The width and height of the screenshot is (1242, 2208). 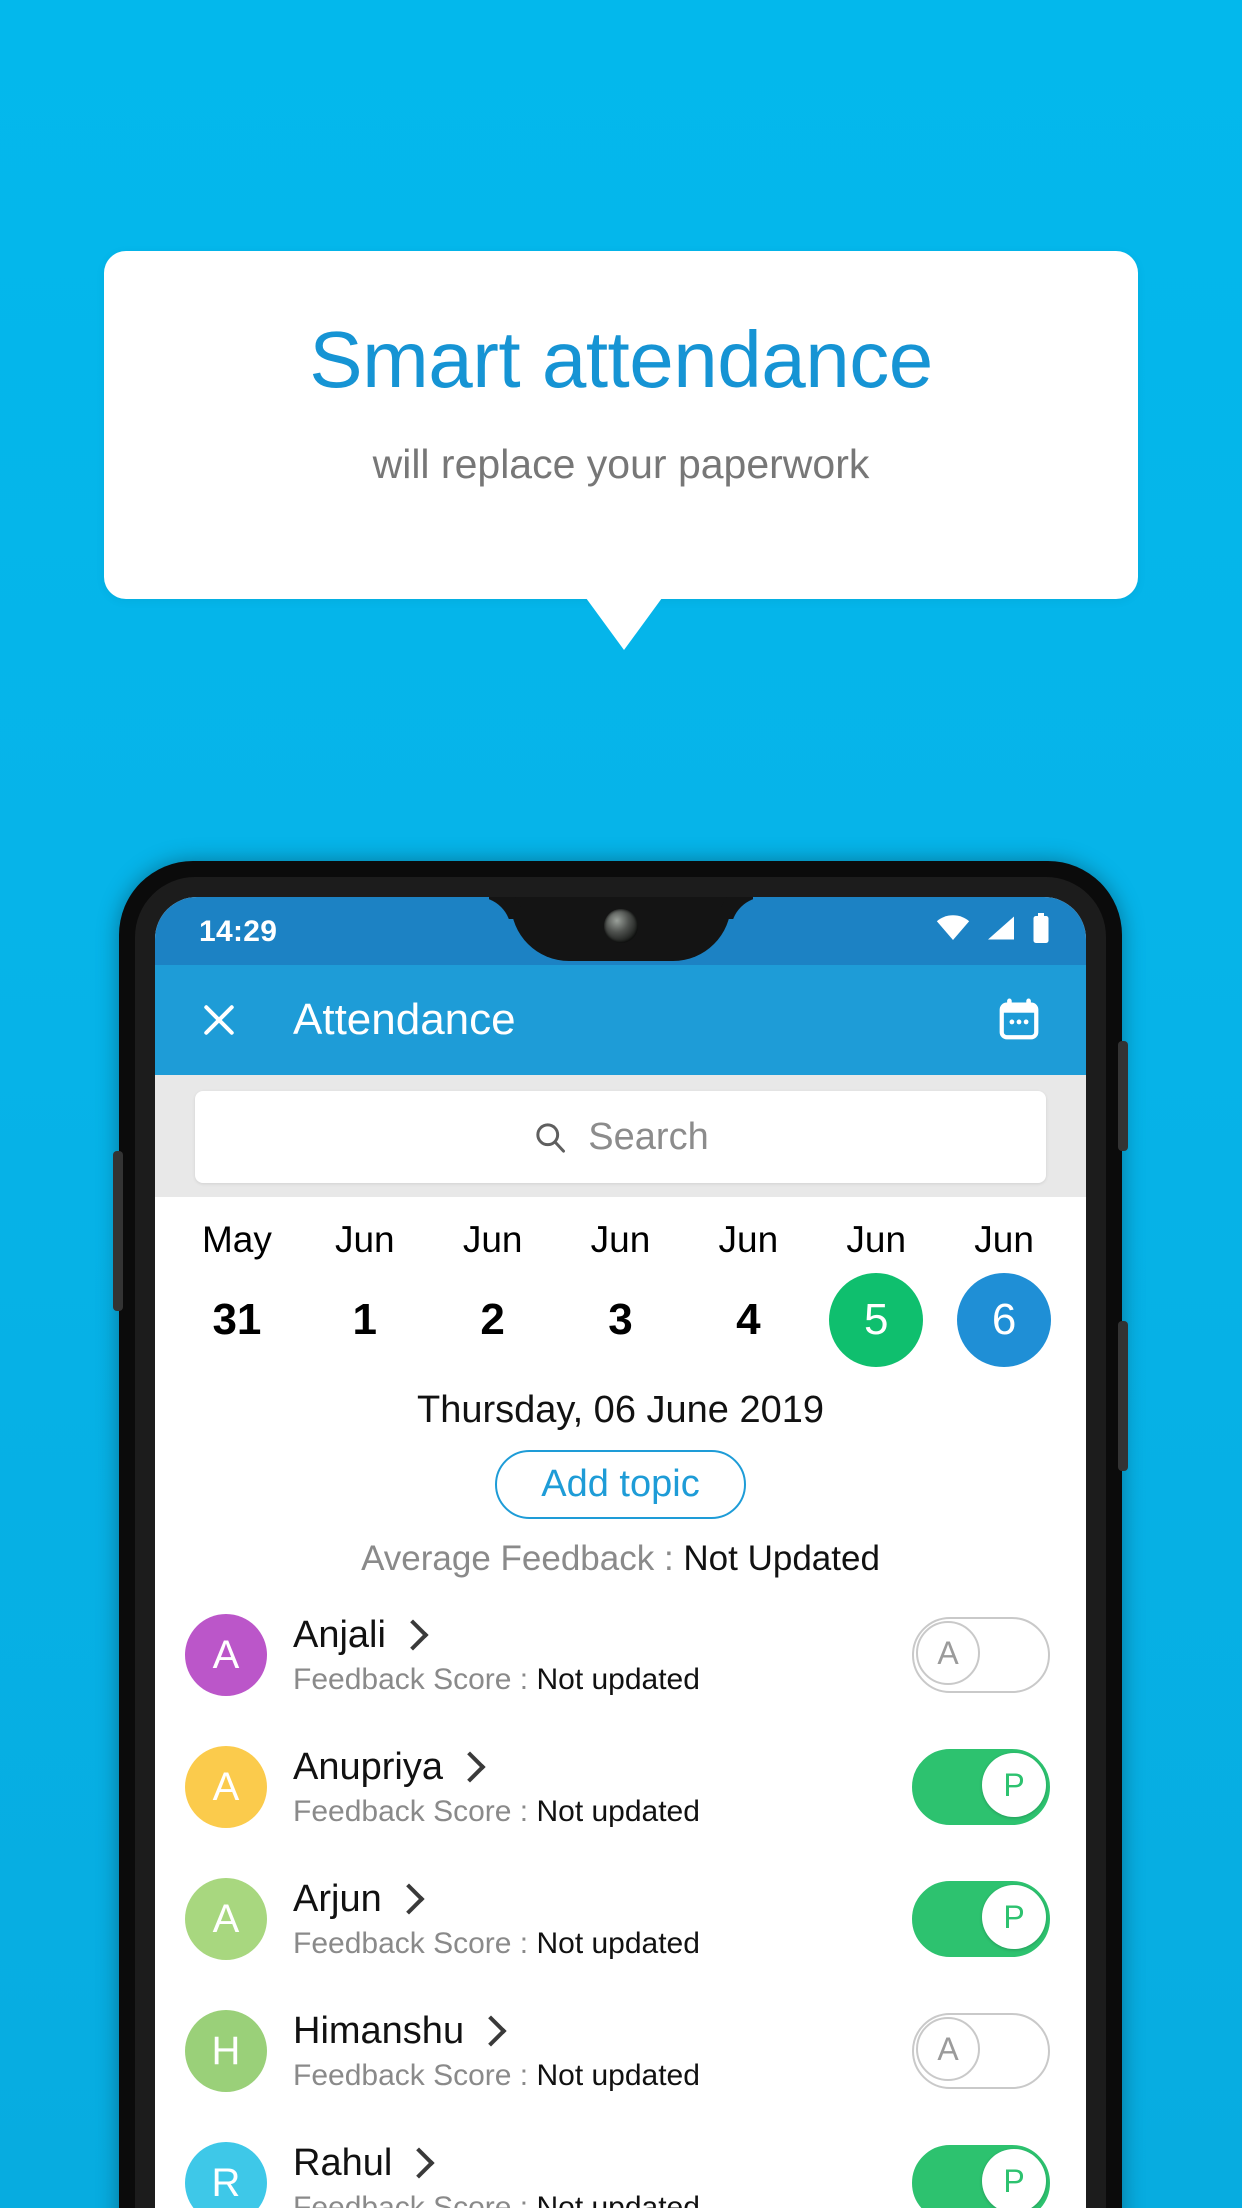 I want to click on date-strip: May 31 Jun 1 Jun 2 Jun 3 Jun 4 Jun 5 Jun 6, so click(x=620, y=1286).